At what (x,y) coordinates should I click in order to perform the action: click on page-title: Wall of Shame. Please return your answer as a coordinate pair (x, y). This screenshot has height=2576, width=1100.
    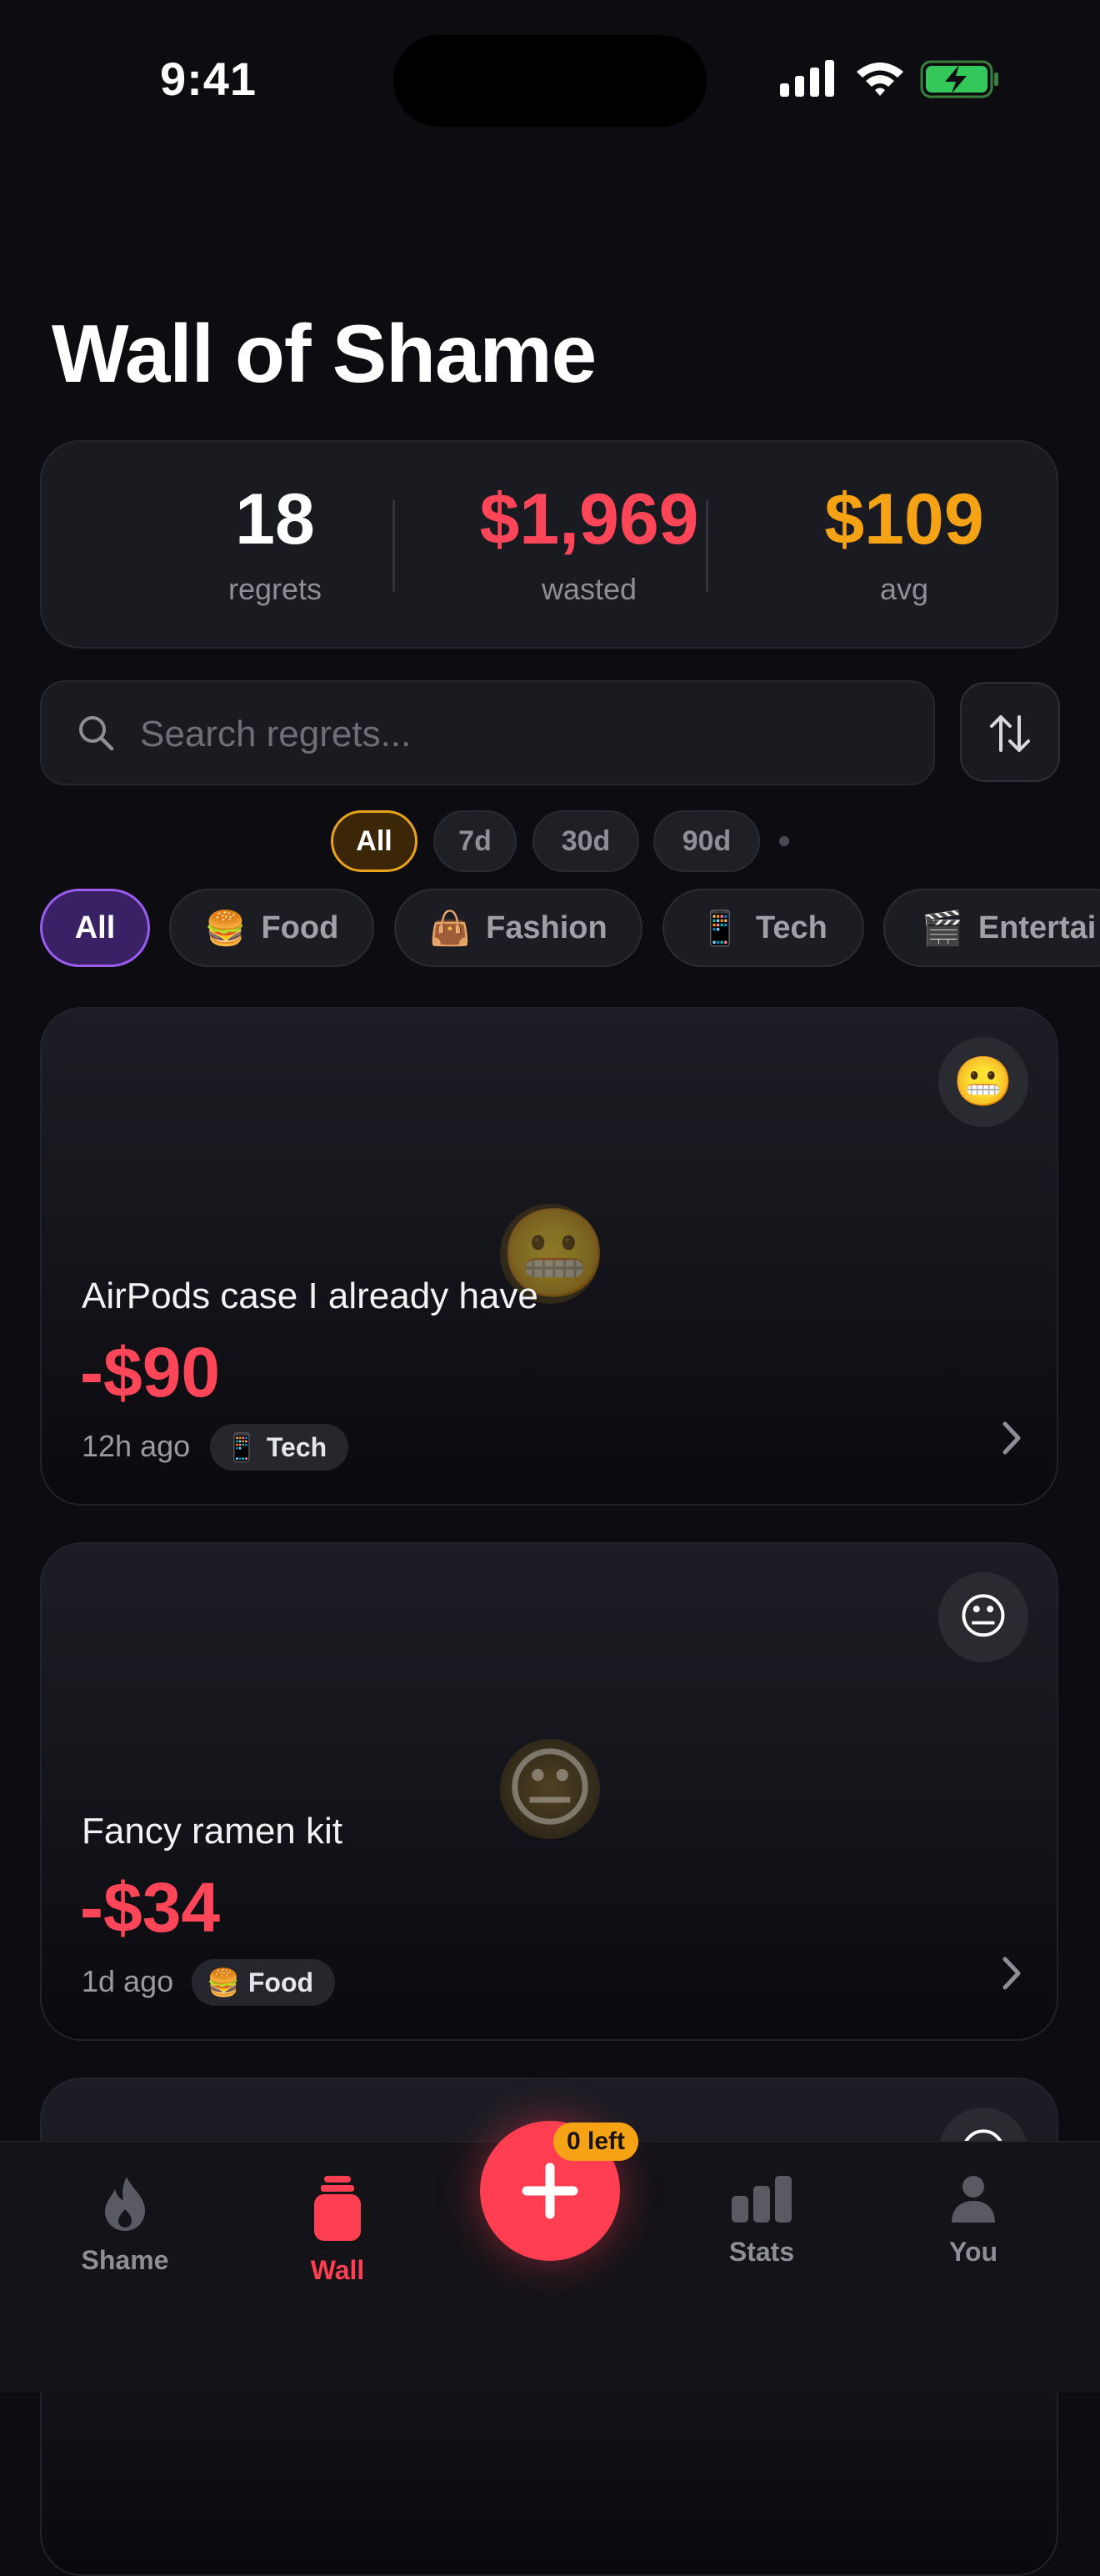
    Looking at the image, I should click on (324, 353).